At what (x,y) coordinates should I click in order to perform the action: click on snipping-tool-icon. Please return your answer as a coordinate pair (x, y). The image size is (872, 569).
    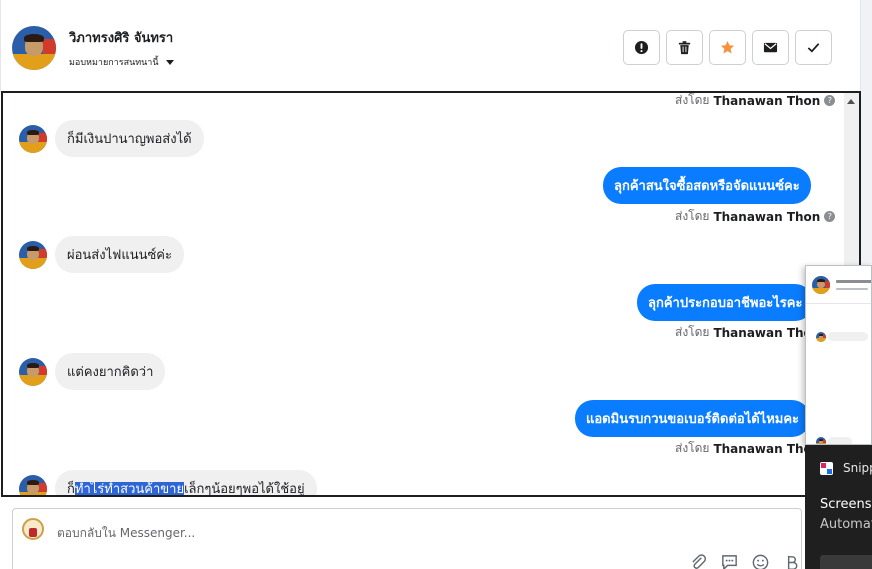
    Looking at the image, I should click on (826, 468).